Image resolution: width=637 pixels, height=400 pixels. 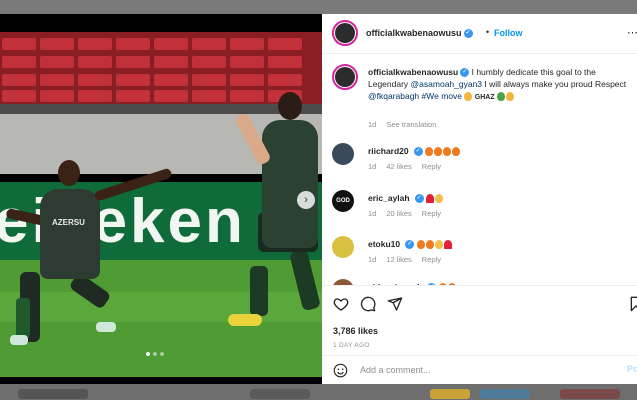 I want to click on add-comment-bar: Po, so click(x=479, y=369).